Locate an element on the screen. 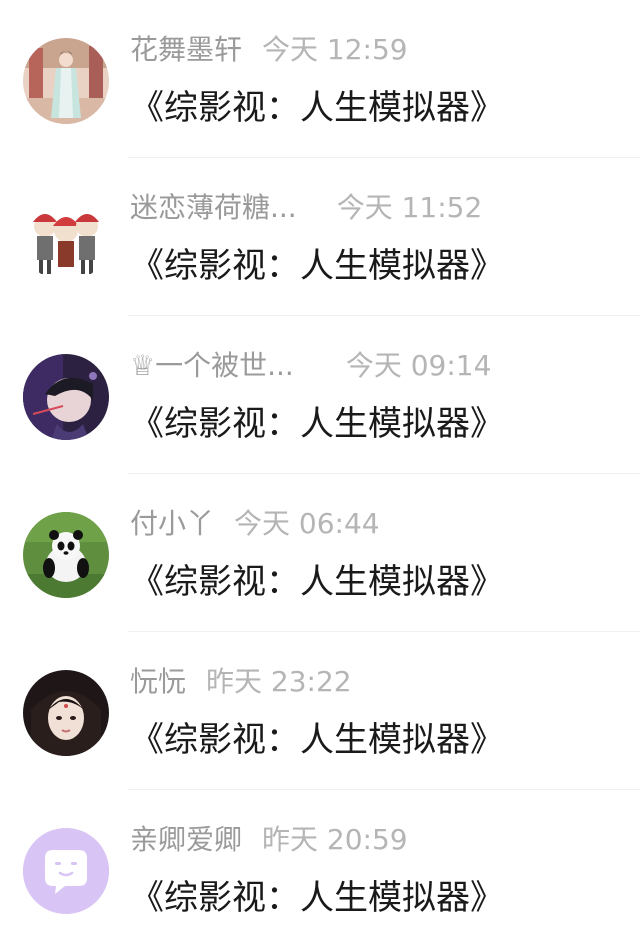 The width and height of the screenshot is (640, 948). conversation-meta: 花舞墨轩 今天 12:59 is located at coordinates (269, 50).